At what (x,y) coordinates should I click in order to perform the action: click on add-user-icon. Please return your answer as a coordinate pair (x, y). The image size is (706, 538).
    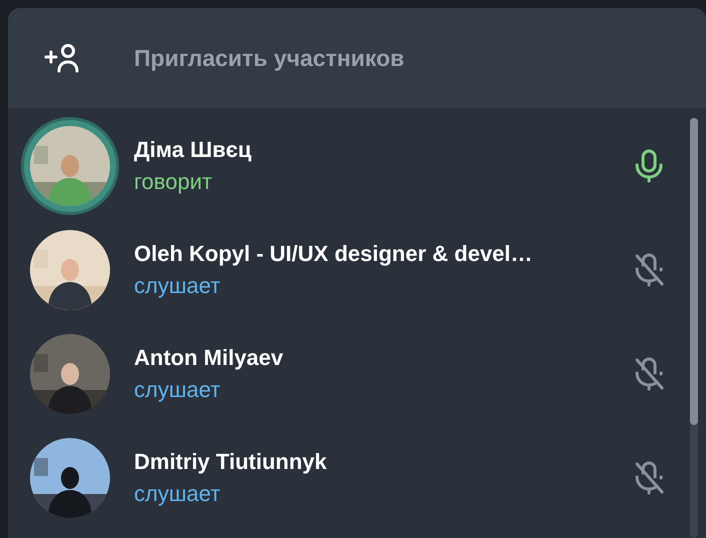
    Looking at the image, I should click on (62, 58).